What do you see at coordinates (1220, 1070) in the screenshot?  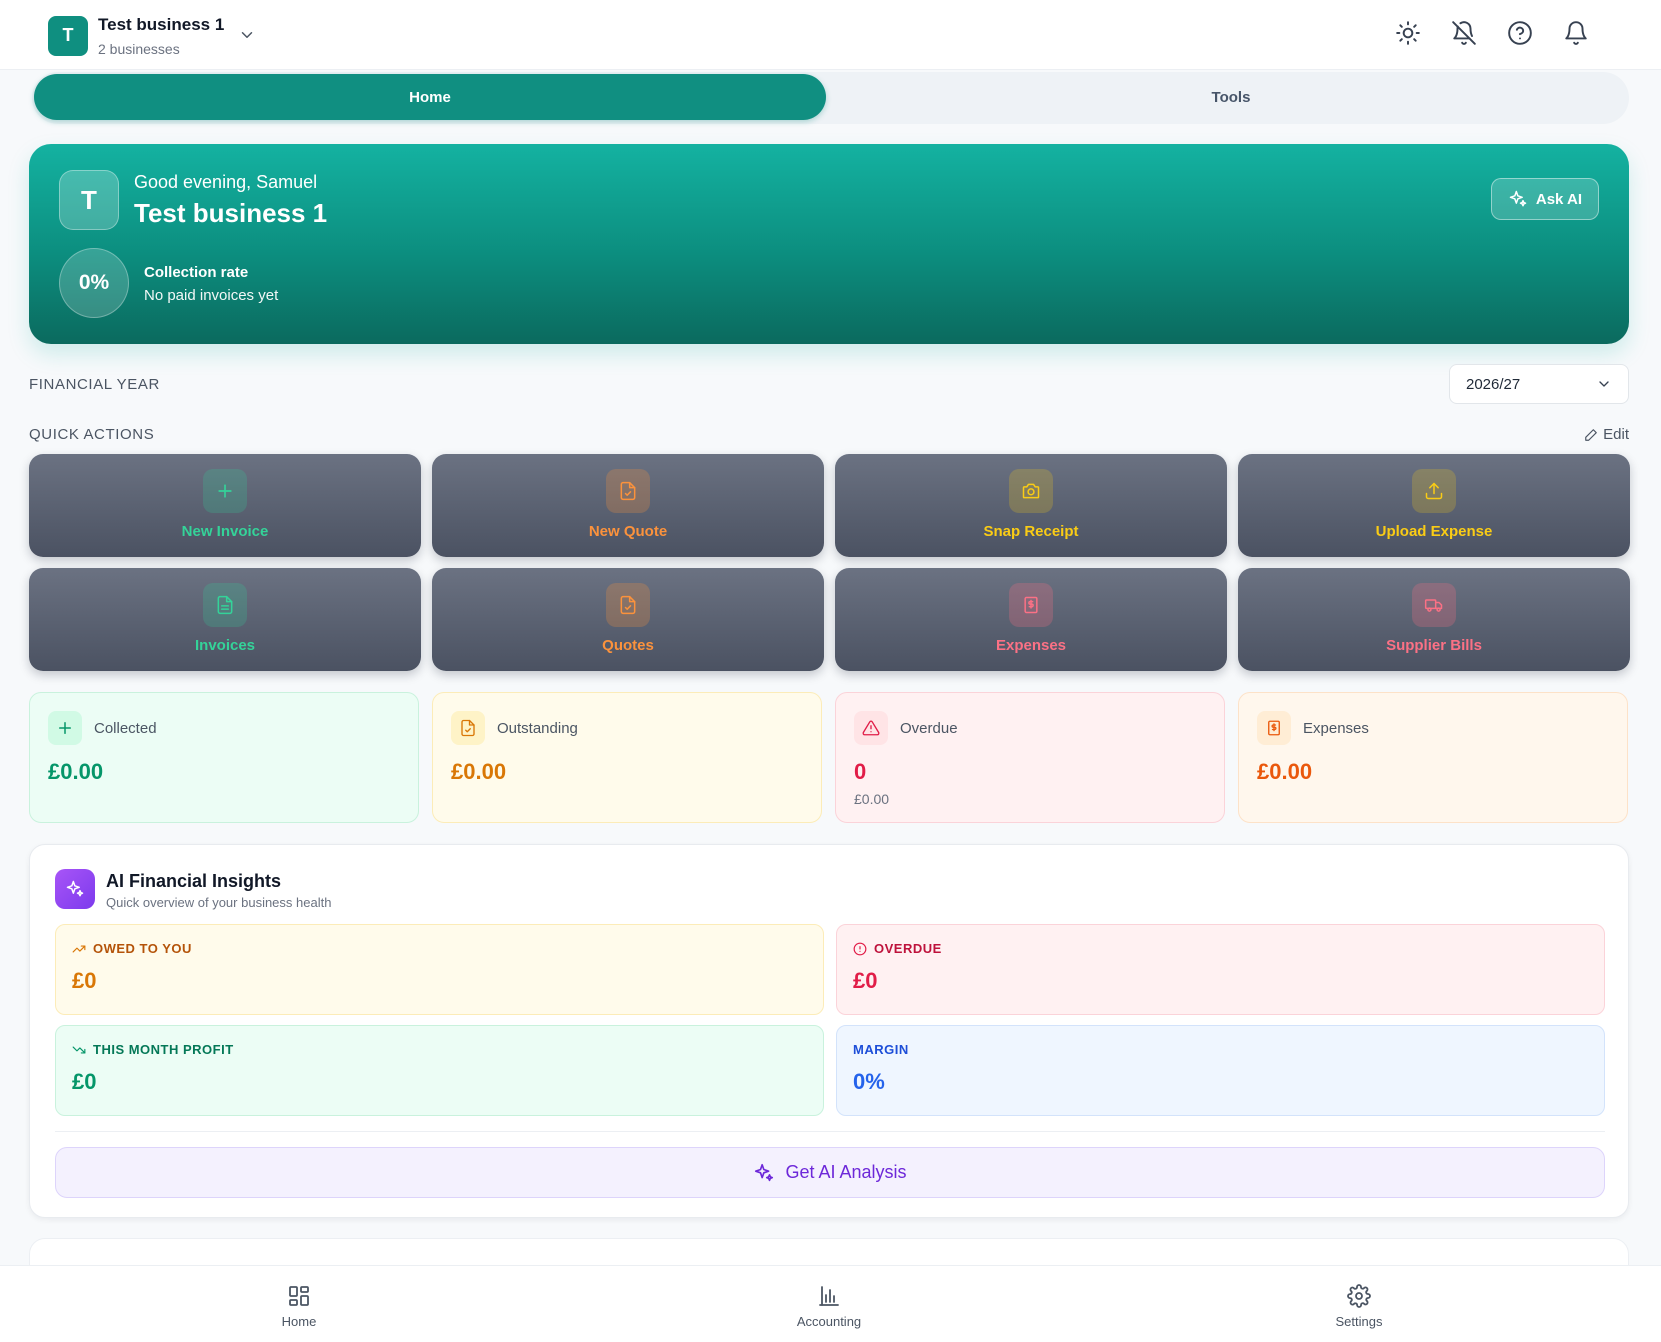 I see `insight-margin: MARGIN 0%` at bounding box center [1220, 1070].